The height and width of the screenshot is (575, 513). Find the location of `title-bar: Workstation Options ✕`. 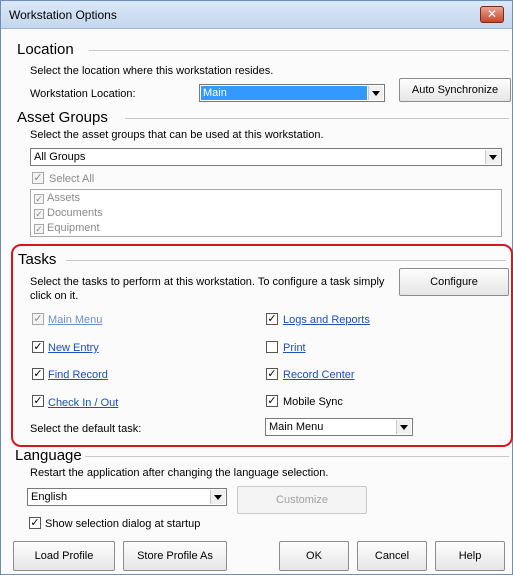

title-bar: Workstation Options ✕ is located at coordinates (256, 15).